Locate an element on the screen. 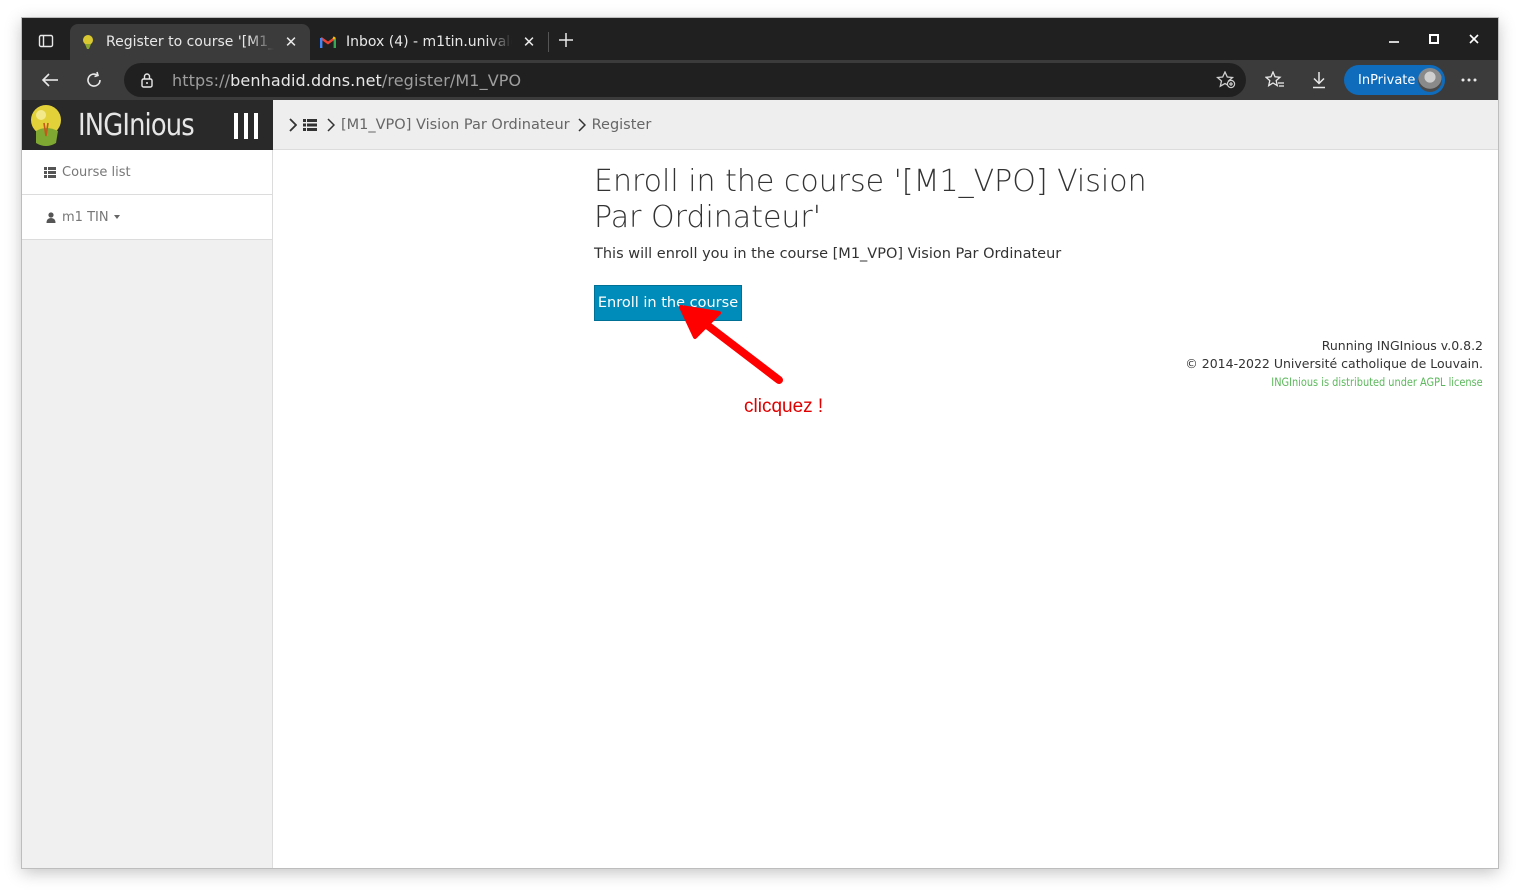 The image size is (1519, 892). favorites-button is located at coordinates (1275, 80).